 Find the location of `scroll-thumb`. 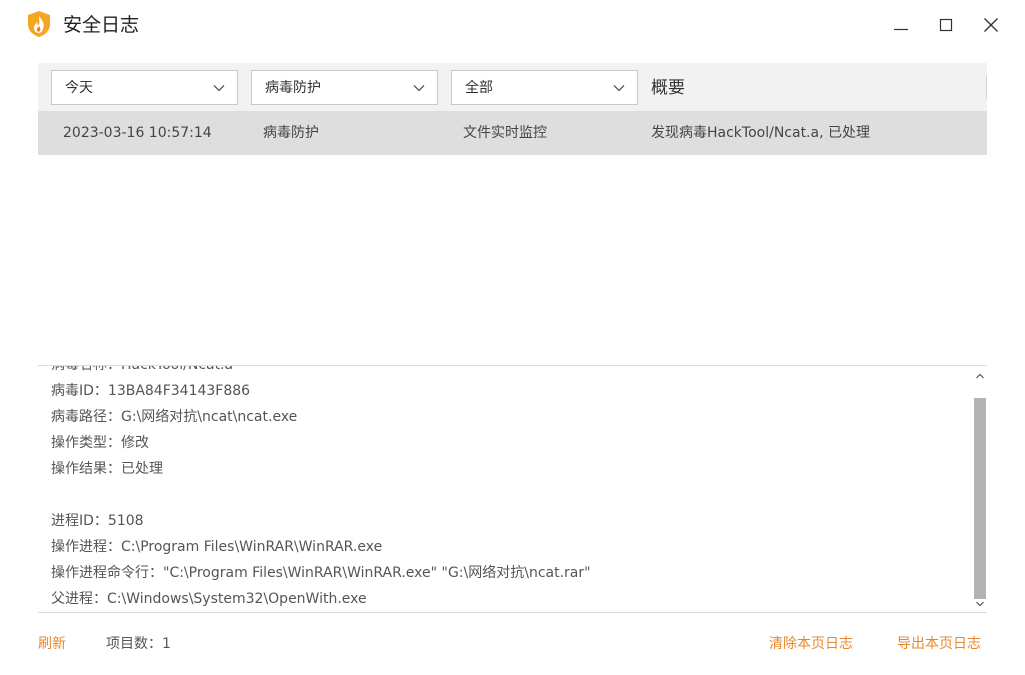

scroll-thumb is located at coordinates (980, 498).